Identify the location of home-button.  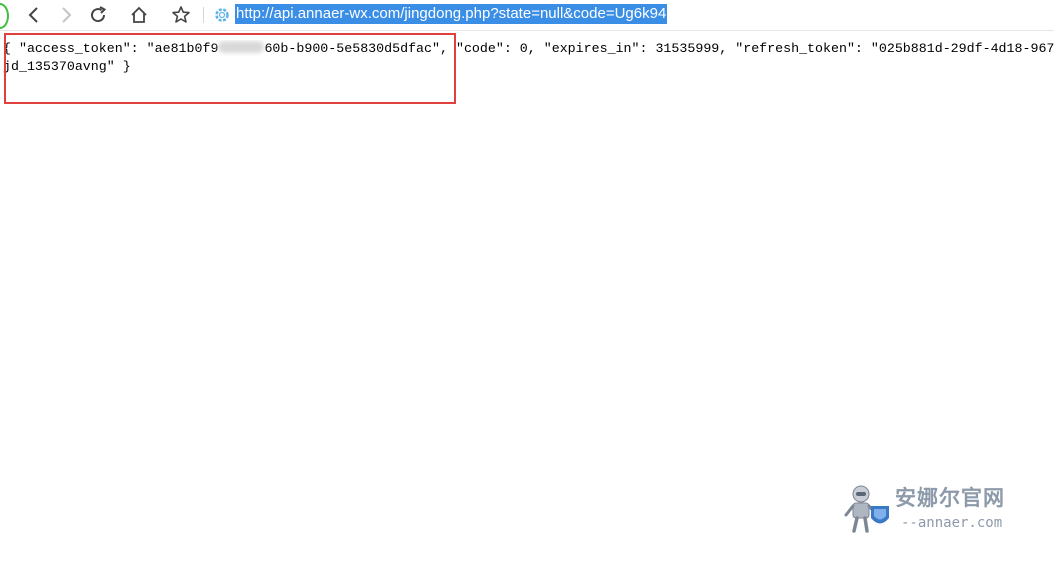
(139, 15).